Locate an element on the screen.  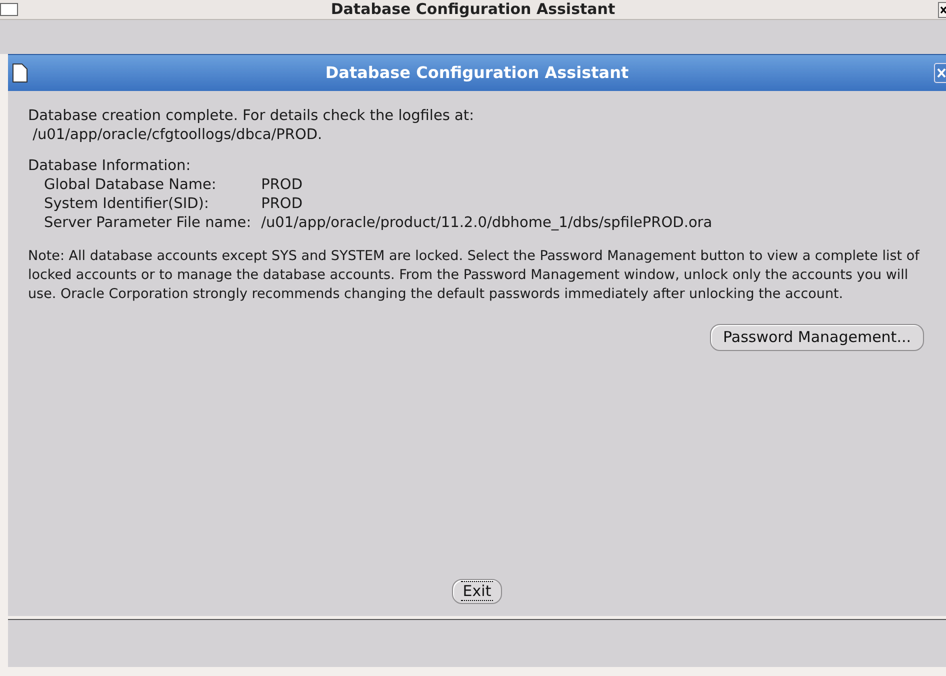
window-title: Database Configuration Assistant is located at coordinates (473, 10).